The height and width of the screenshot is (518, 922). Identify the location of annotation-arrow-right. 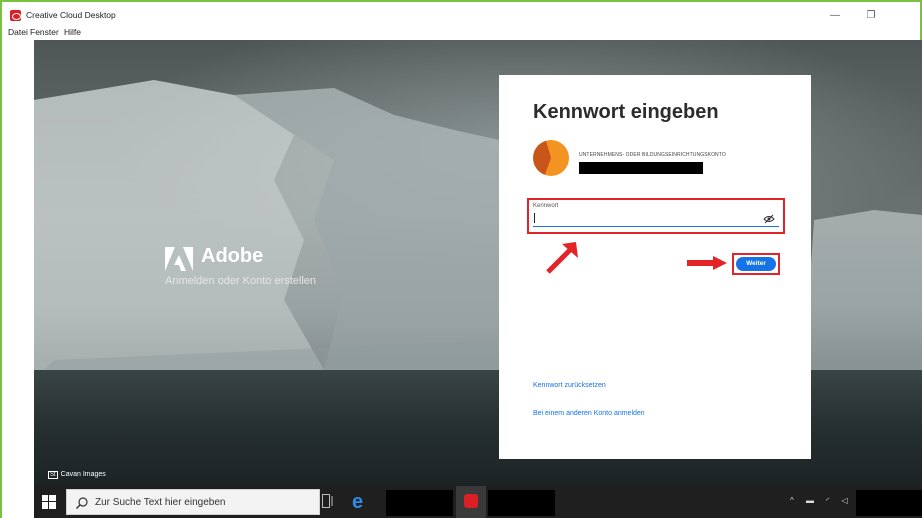
(707, 263).